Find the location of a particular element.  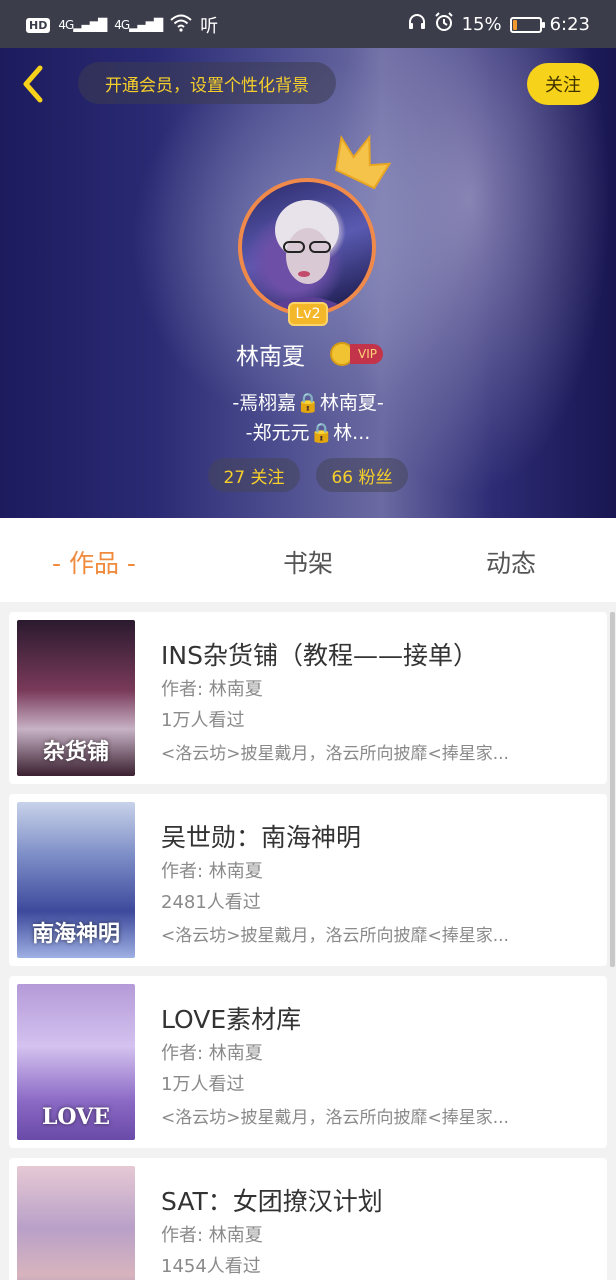

scrollbar is located at coordinates (612, 789).